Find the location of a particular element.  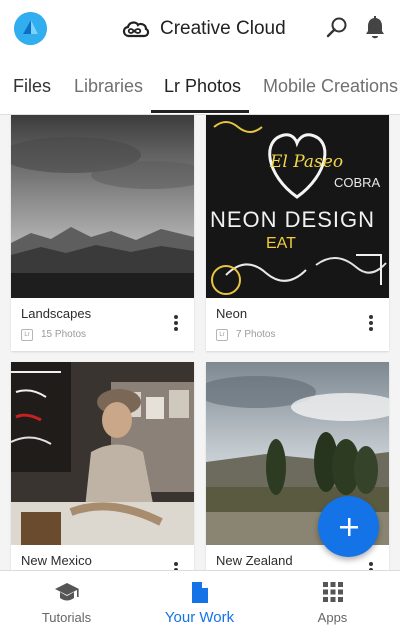

nav-apps: Apps is located at coordinates (332, 601).